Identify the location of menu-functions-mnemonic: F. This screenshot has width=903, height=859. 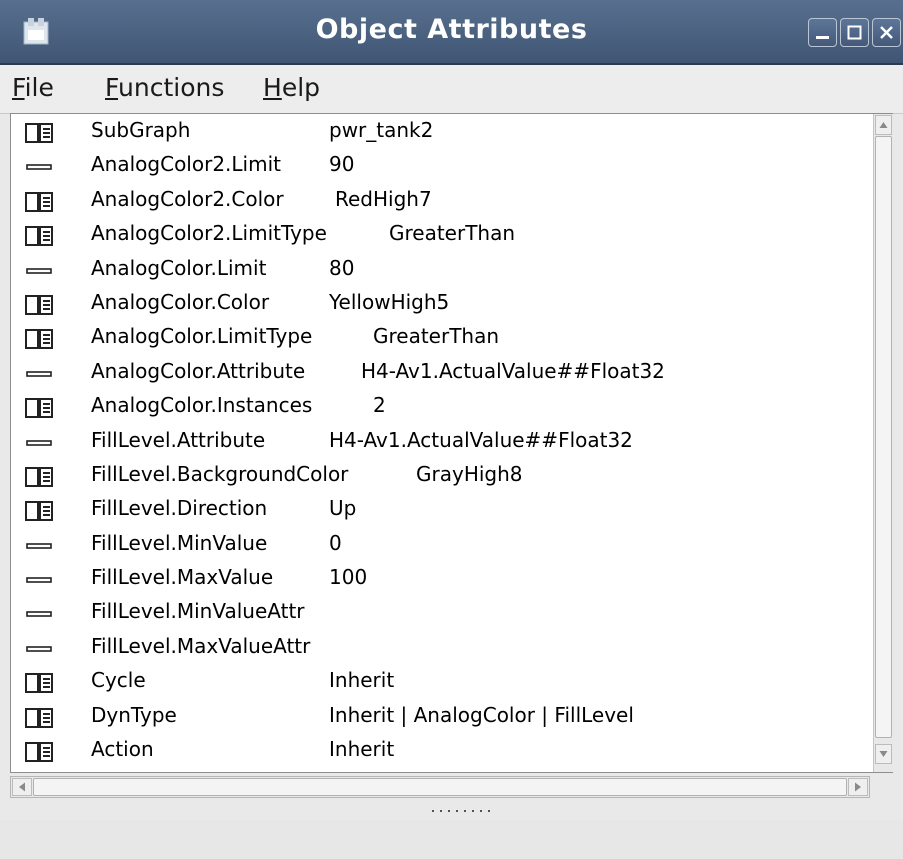
(112, 87).